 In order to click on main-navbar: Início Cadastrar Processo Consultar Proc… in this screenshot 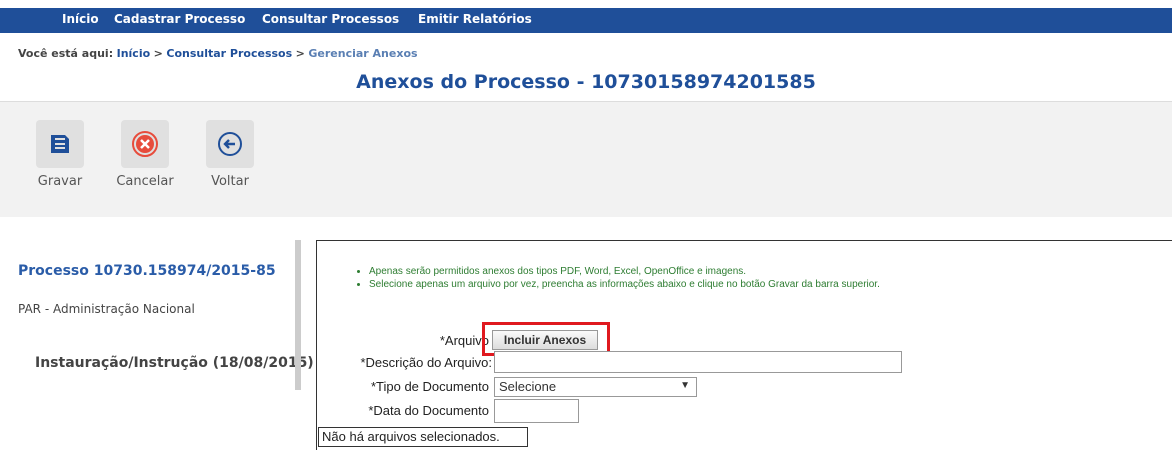, I will do `click(586, 20)`.